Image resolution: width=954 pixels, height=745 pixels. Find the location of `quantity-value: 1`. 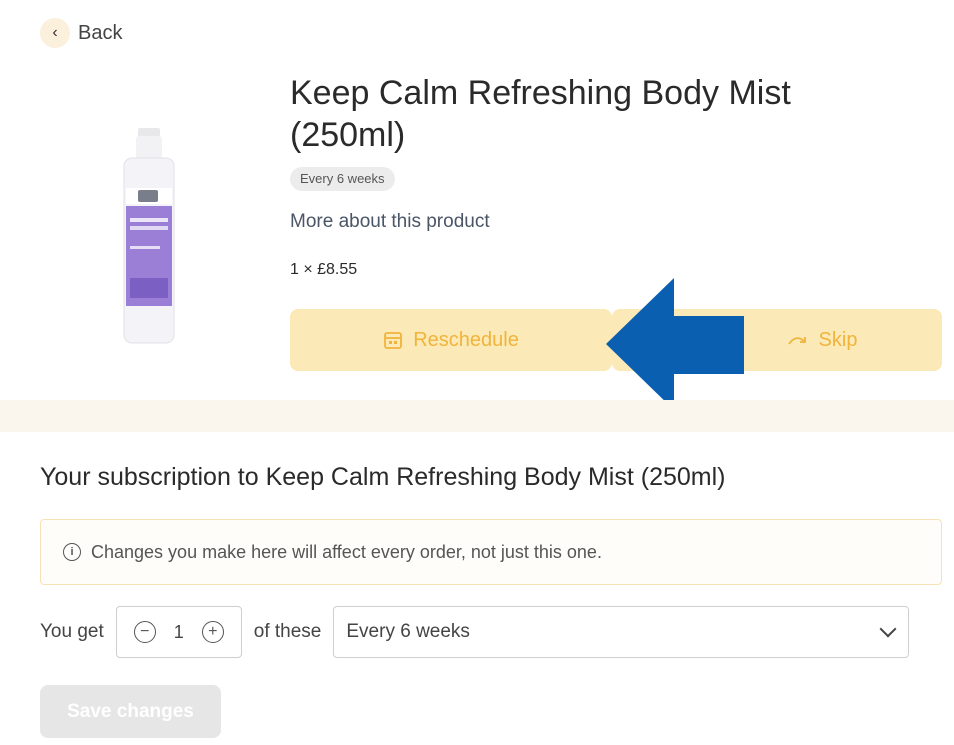

quantity-value: 1 is located at coordinates (178, 631).